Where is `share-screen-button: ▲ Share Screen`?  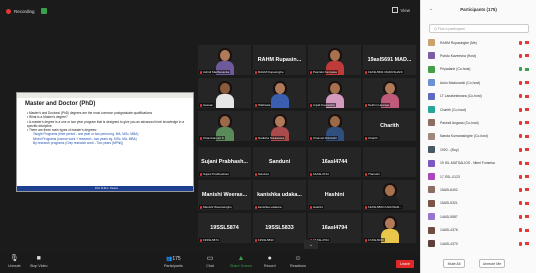 share-screen-button: ▲ Share Screen is located at coordinates (241, 261).